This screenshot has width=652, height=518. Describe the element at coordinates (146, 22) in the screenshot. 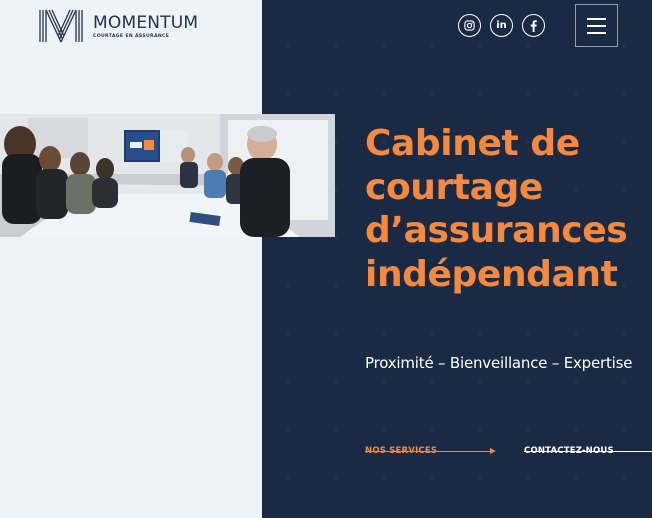

I see `brand-name: MOMENTUM` at that location.